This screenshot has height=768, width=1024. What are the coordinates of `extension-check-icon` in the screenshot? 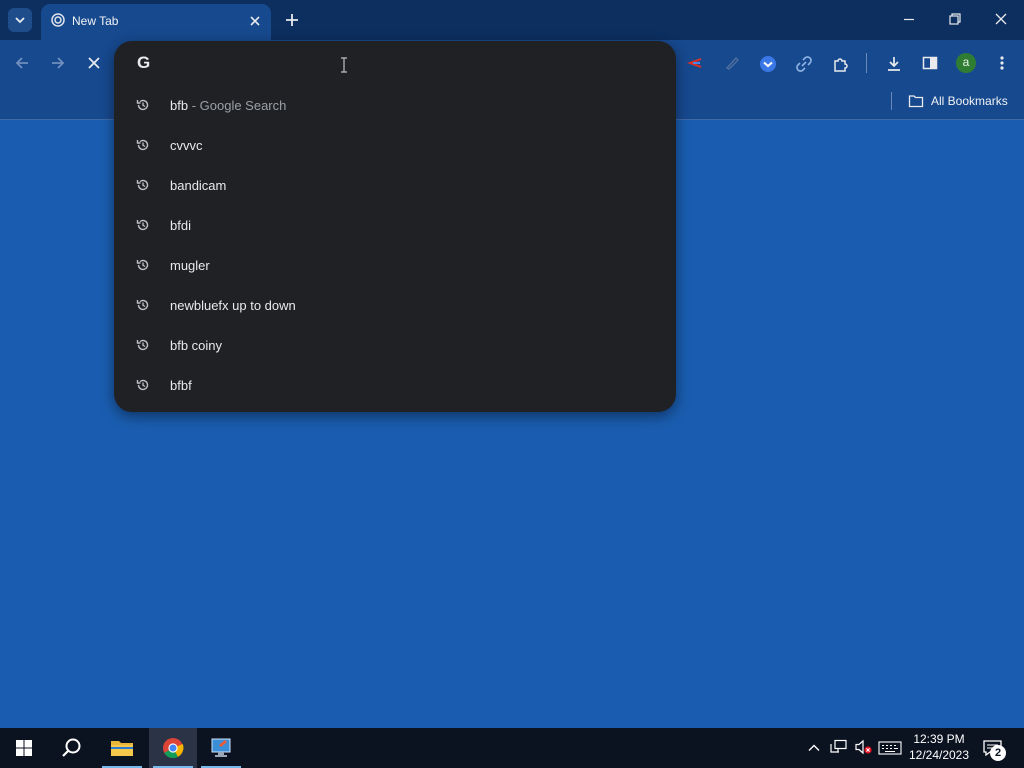 It's located at (768, 64).